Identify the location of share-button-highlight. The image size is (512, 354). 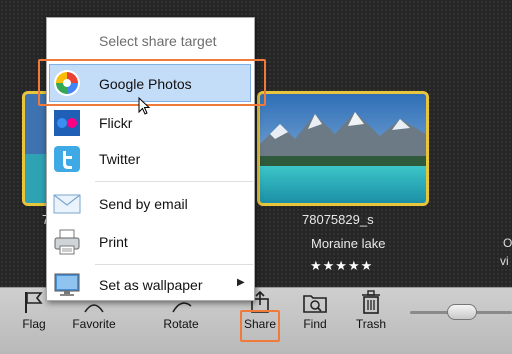
(260, 326).